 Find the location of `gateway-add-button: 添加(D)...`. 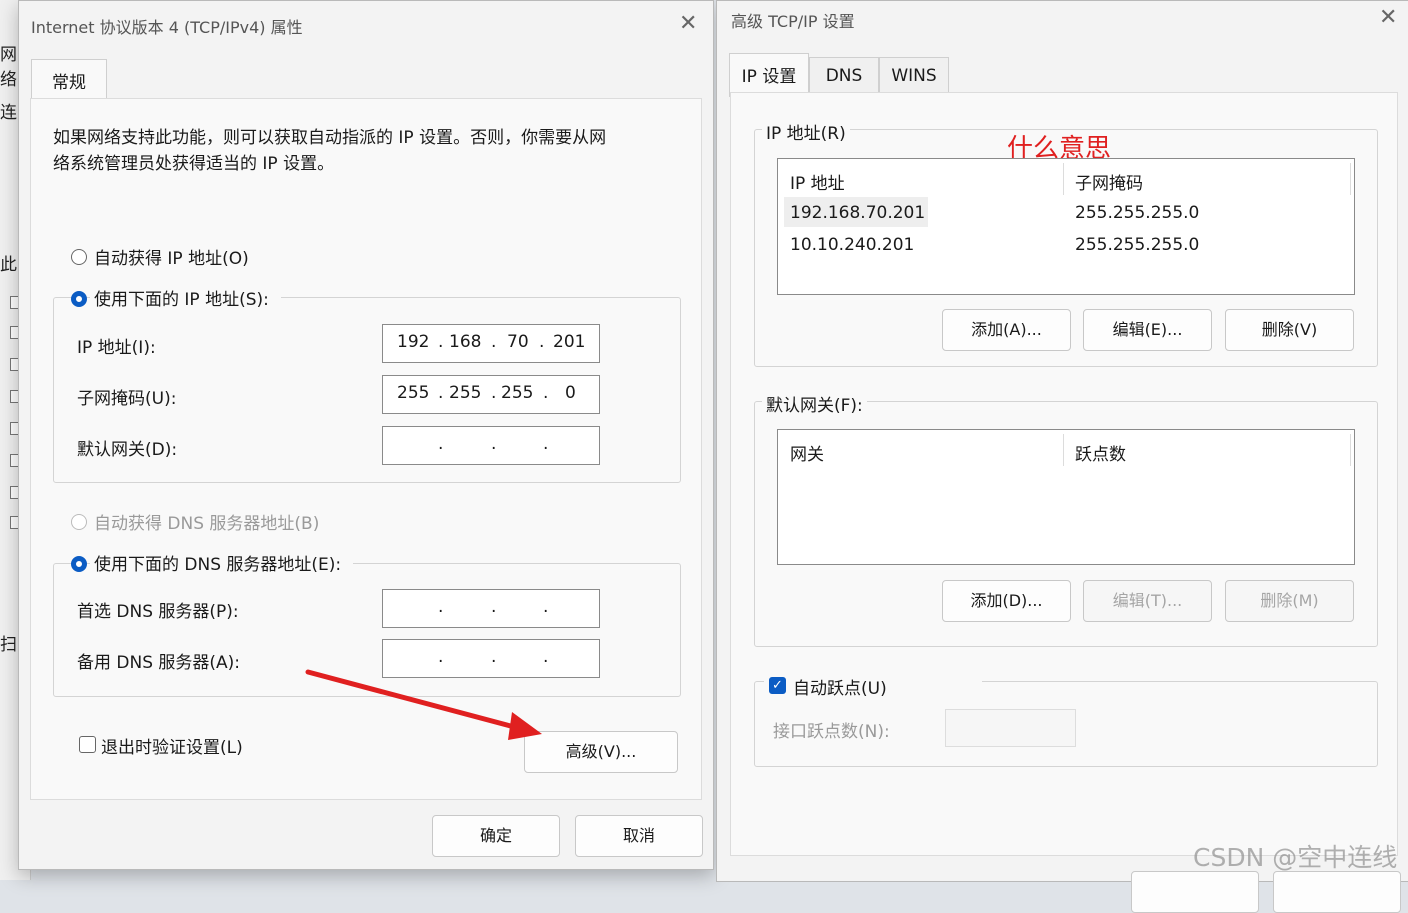

gateway-add-button: 添加(D)... is located at coordinates (1006, 601).